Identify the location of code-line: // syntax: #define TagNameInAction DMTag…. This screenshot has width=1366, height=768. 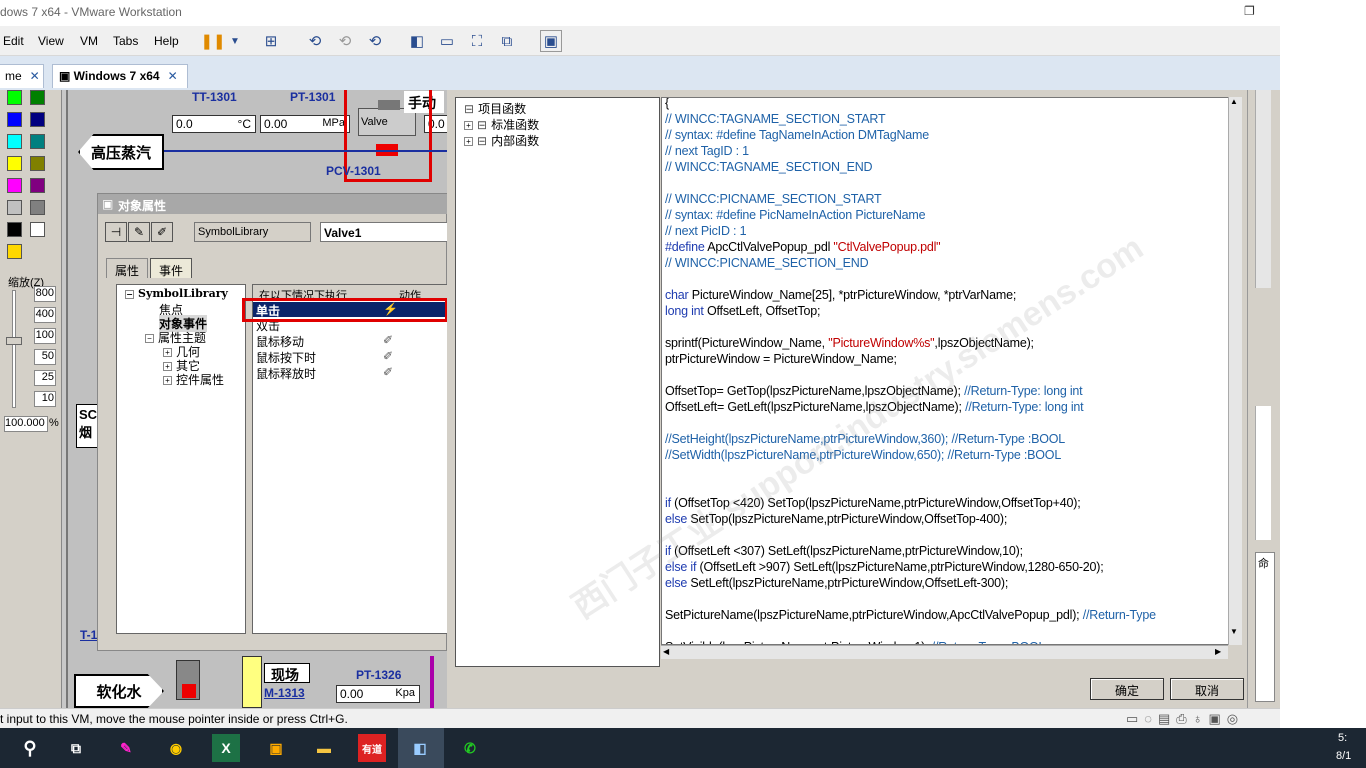
(797, 135).